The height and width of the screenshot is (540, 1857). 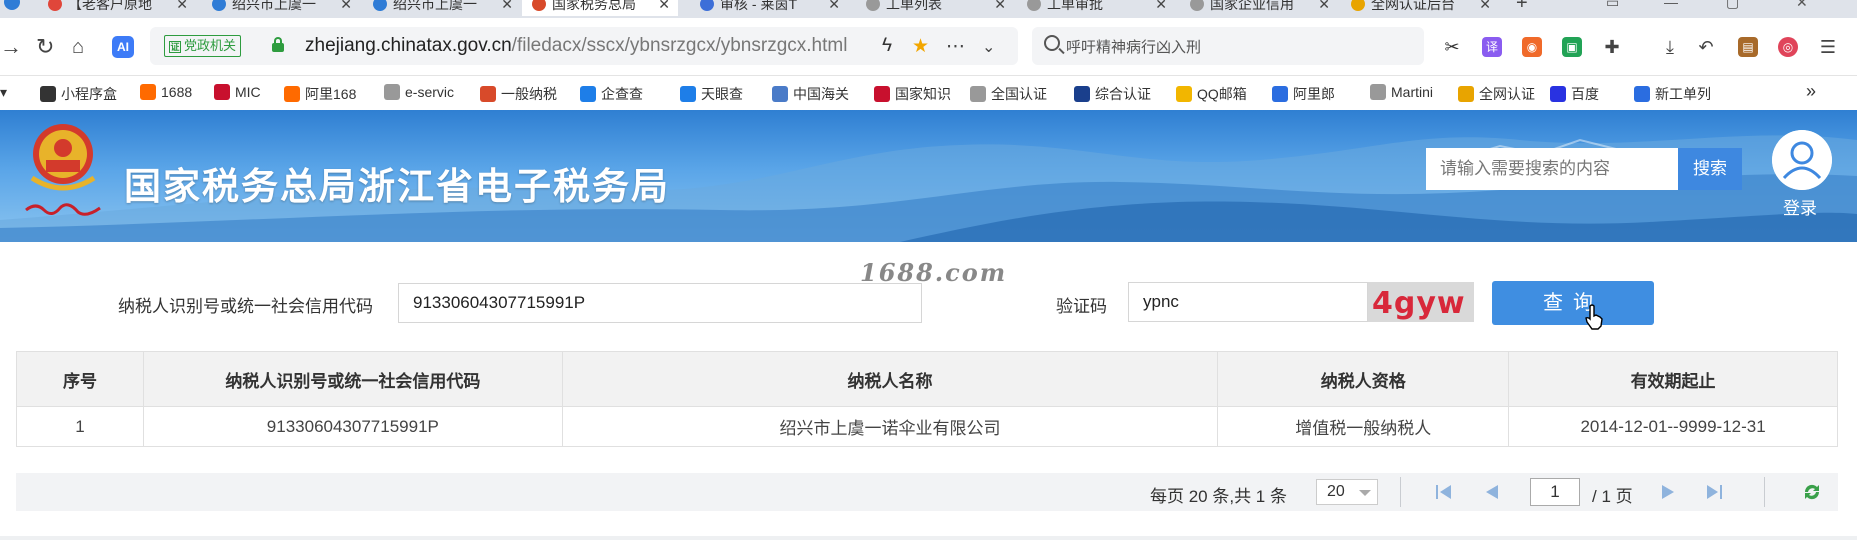 What do you see at coordinates (1673, 379) in the screenshot?
I see `table-header-cell: 有效期起止` at bounding box center [1673, 379].